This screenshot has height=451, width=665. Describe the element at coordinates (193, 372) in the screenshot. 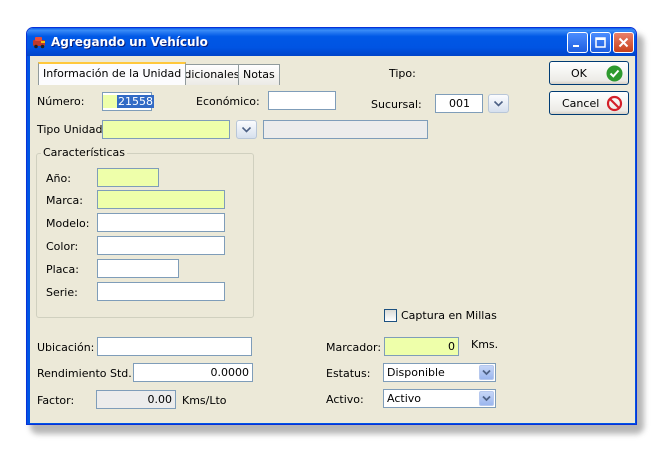

I see `rendimiento-field: 0.0000` at that location.